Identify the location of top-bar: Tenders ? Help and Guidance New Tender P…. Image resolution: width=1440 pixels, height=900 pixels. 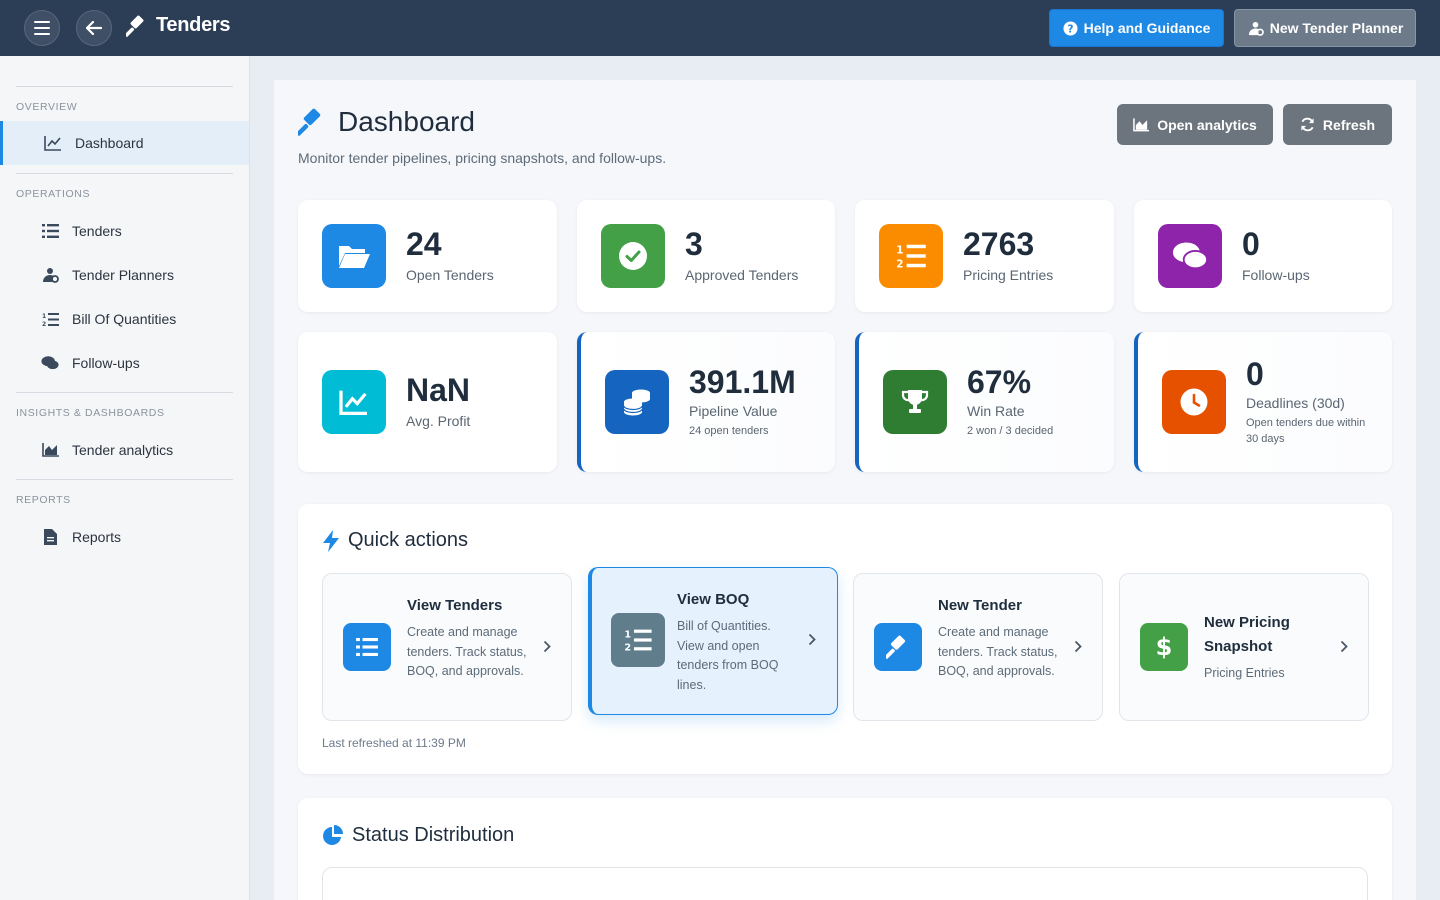
(720, 28).